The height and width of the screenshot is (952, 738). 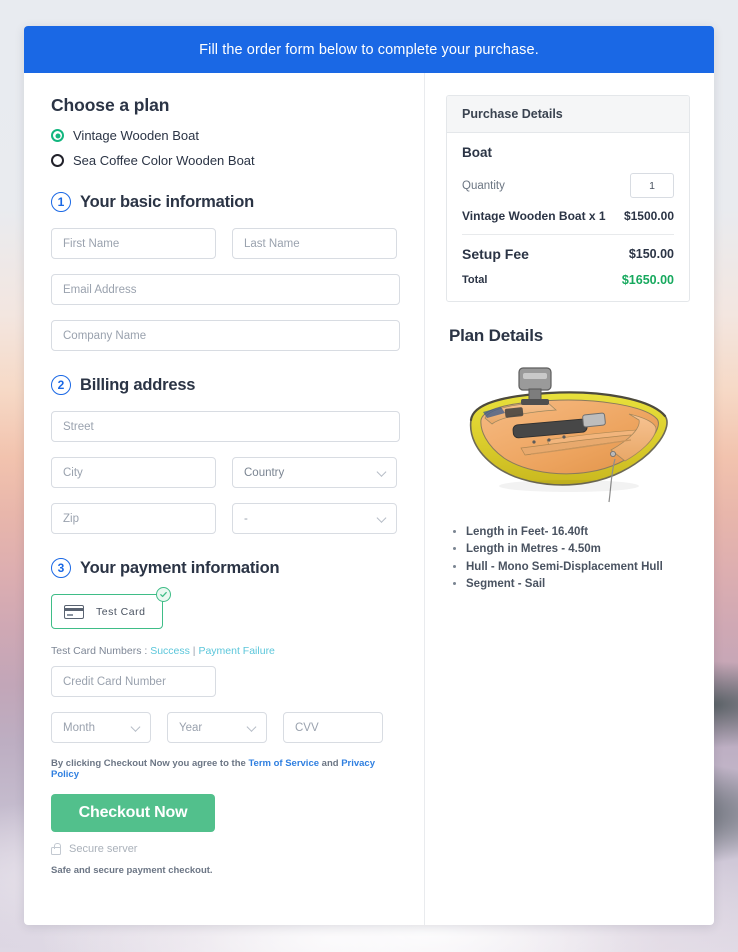 What do you see at coordinates (568, 114) in the screenshot?
I see `purchase-details-title: Purchase Details` at bounding box center [568, 114].